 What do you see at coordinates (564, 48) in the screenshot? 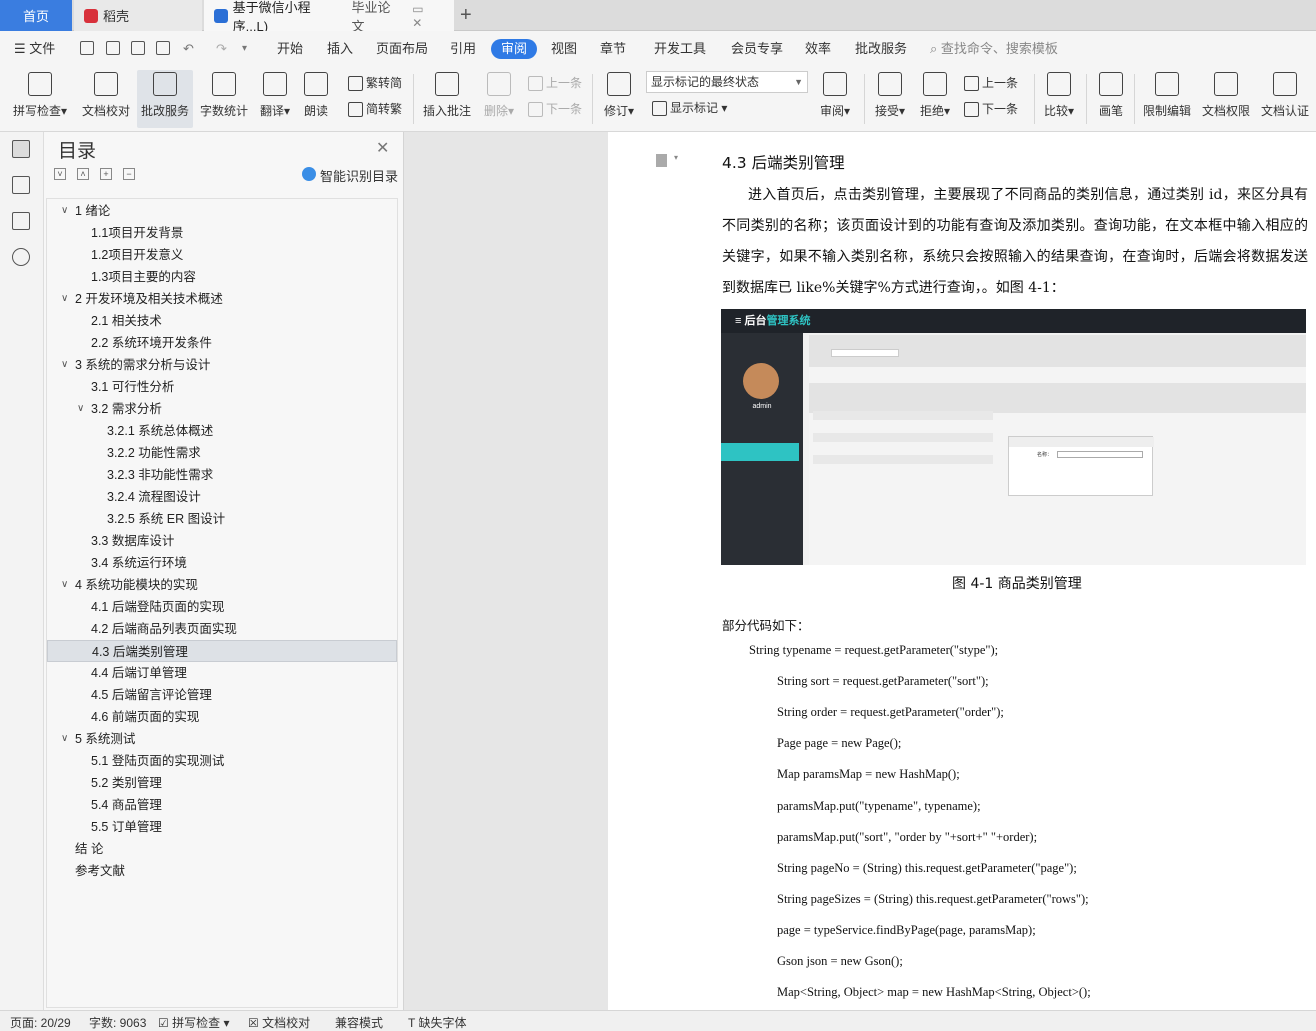
I see `menu-view: 视图` at bounding box center [564, 48].